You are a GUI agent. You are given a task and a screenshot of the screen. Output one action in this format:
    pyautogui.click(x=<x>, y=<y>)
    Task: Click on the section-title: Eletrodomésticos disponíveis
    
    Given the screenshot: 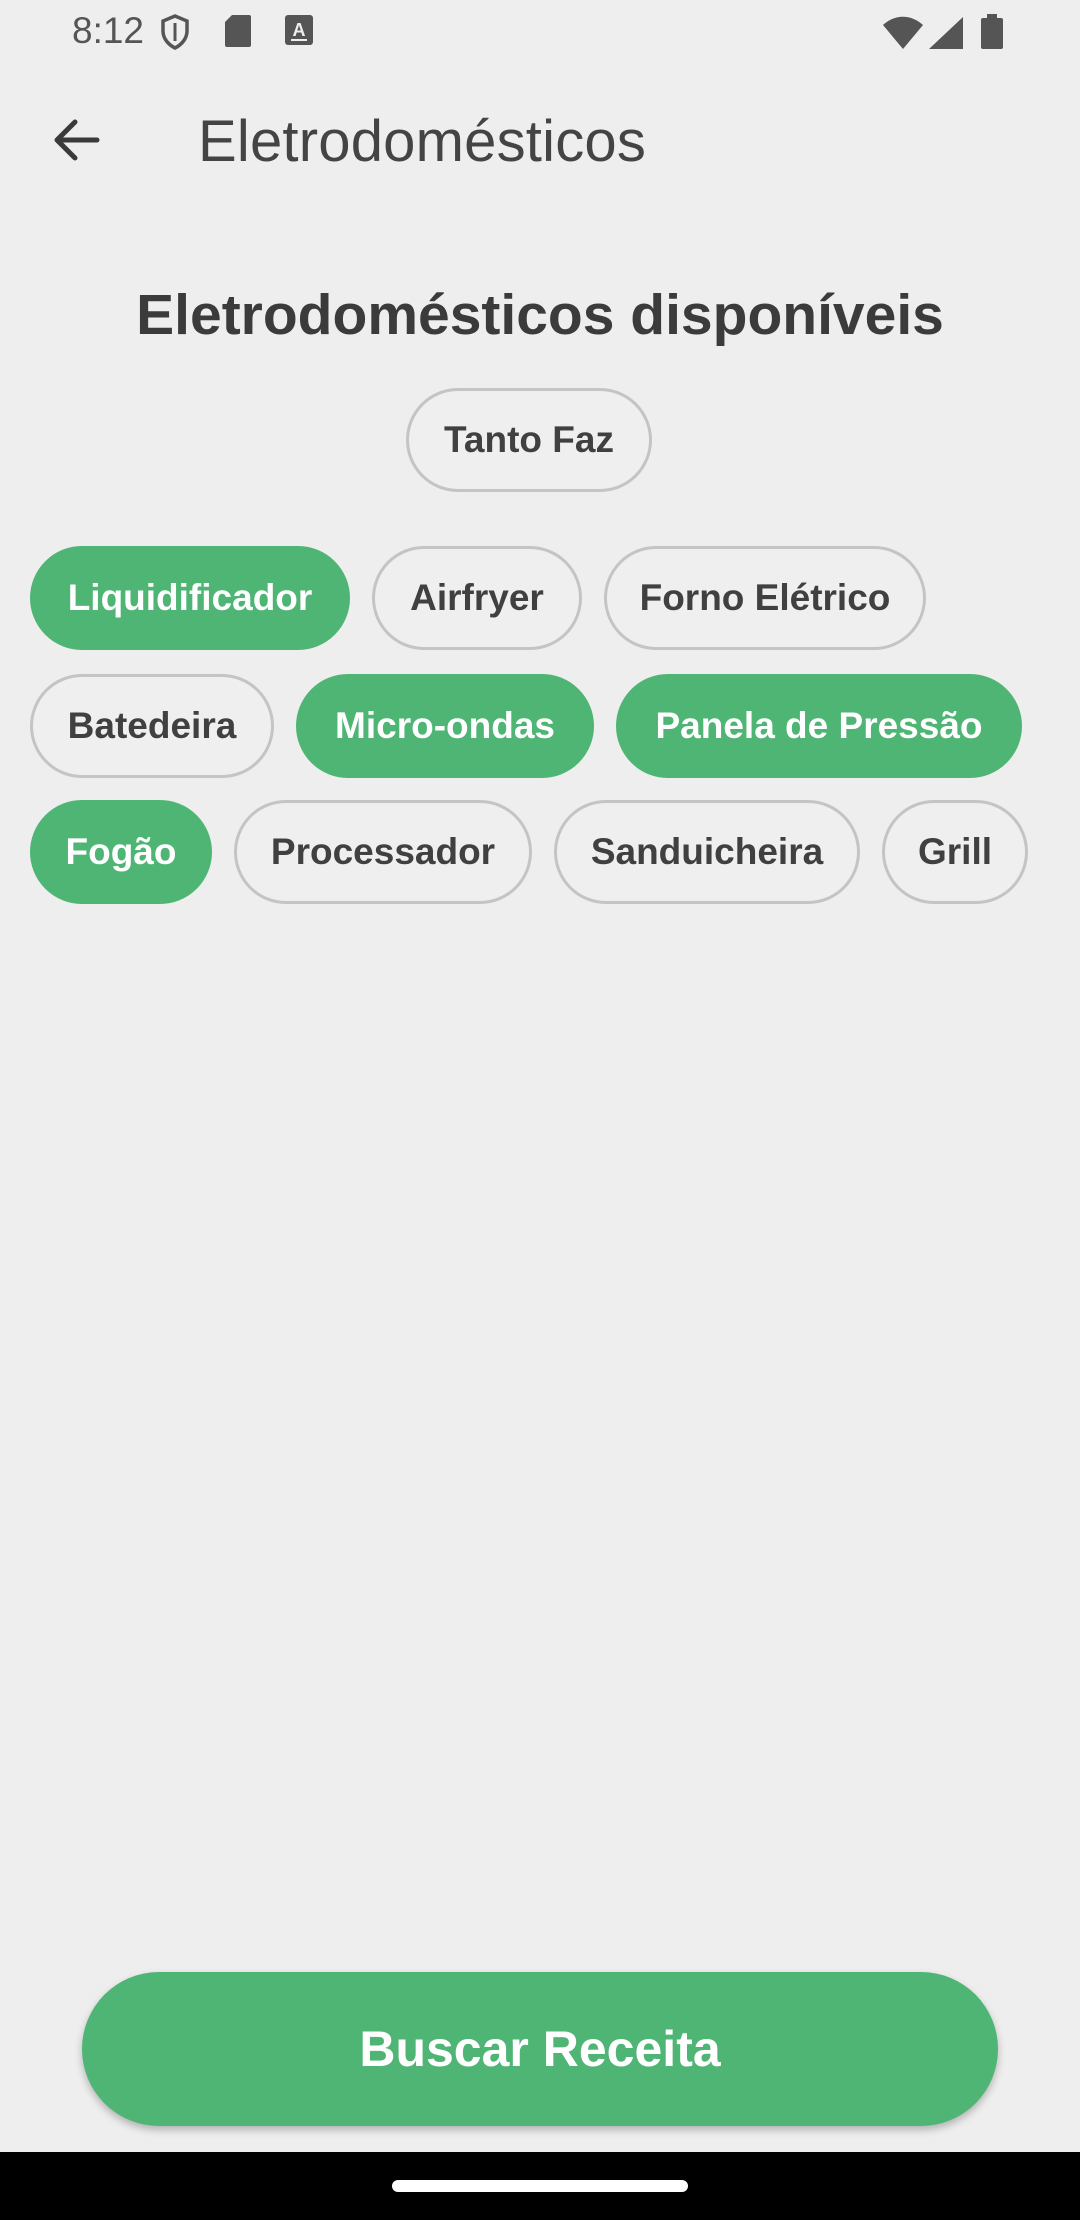 What is the action you would take?
    pyautogui.click(x=540, y=315)
    